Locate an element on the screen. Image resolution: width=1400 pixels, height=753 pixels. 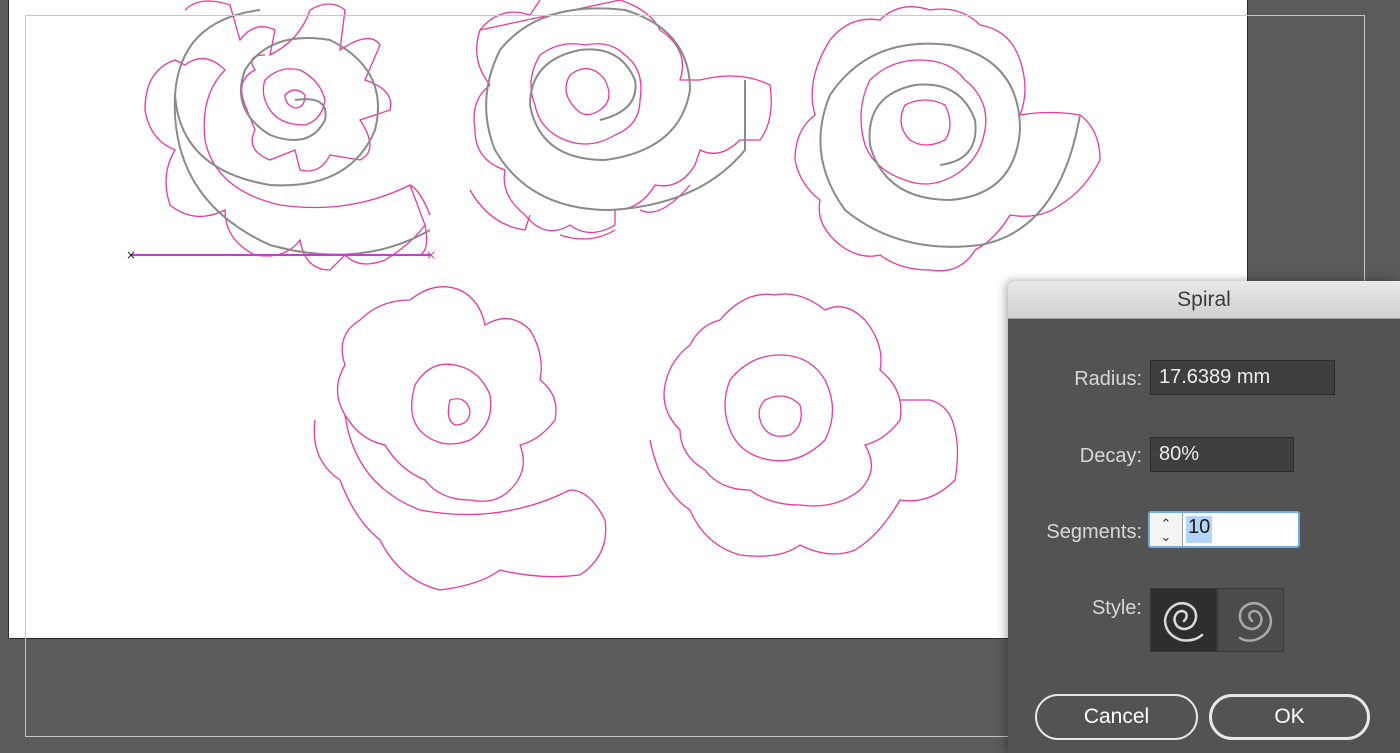
segments-input: 10 is located at coordinates (1199, 529).